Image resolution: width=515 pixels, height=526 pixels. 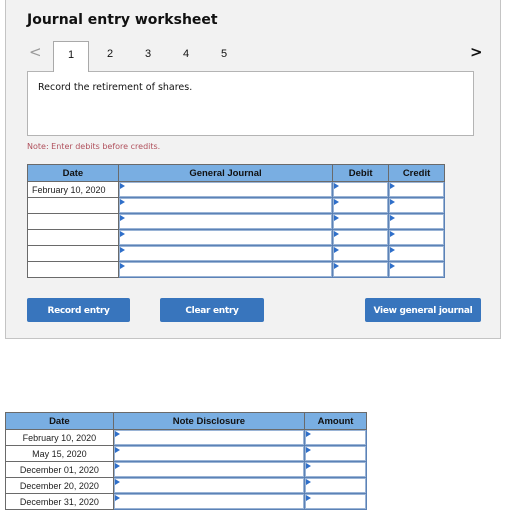 What do you see at coordinates (110, 56) in the screenshot?
I see `tab-2: 2` at bounding box center [110, 56].